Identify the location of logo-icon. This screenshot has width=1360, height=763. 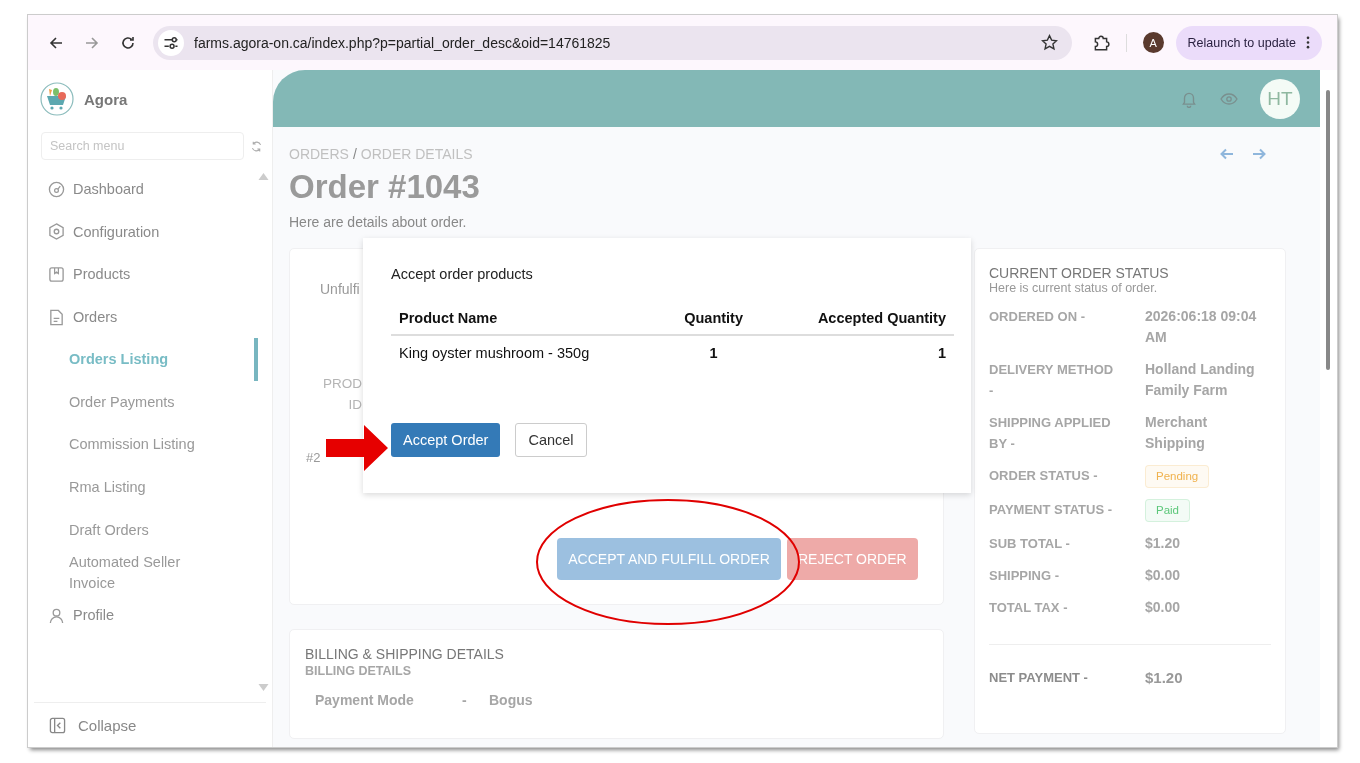
(57, 99).